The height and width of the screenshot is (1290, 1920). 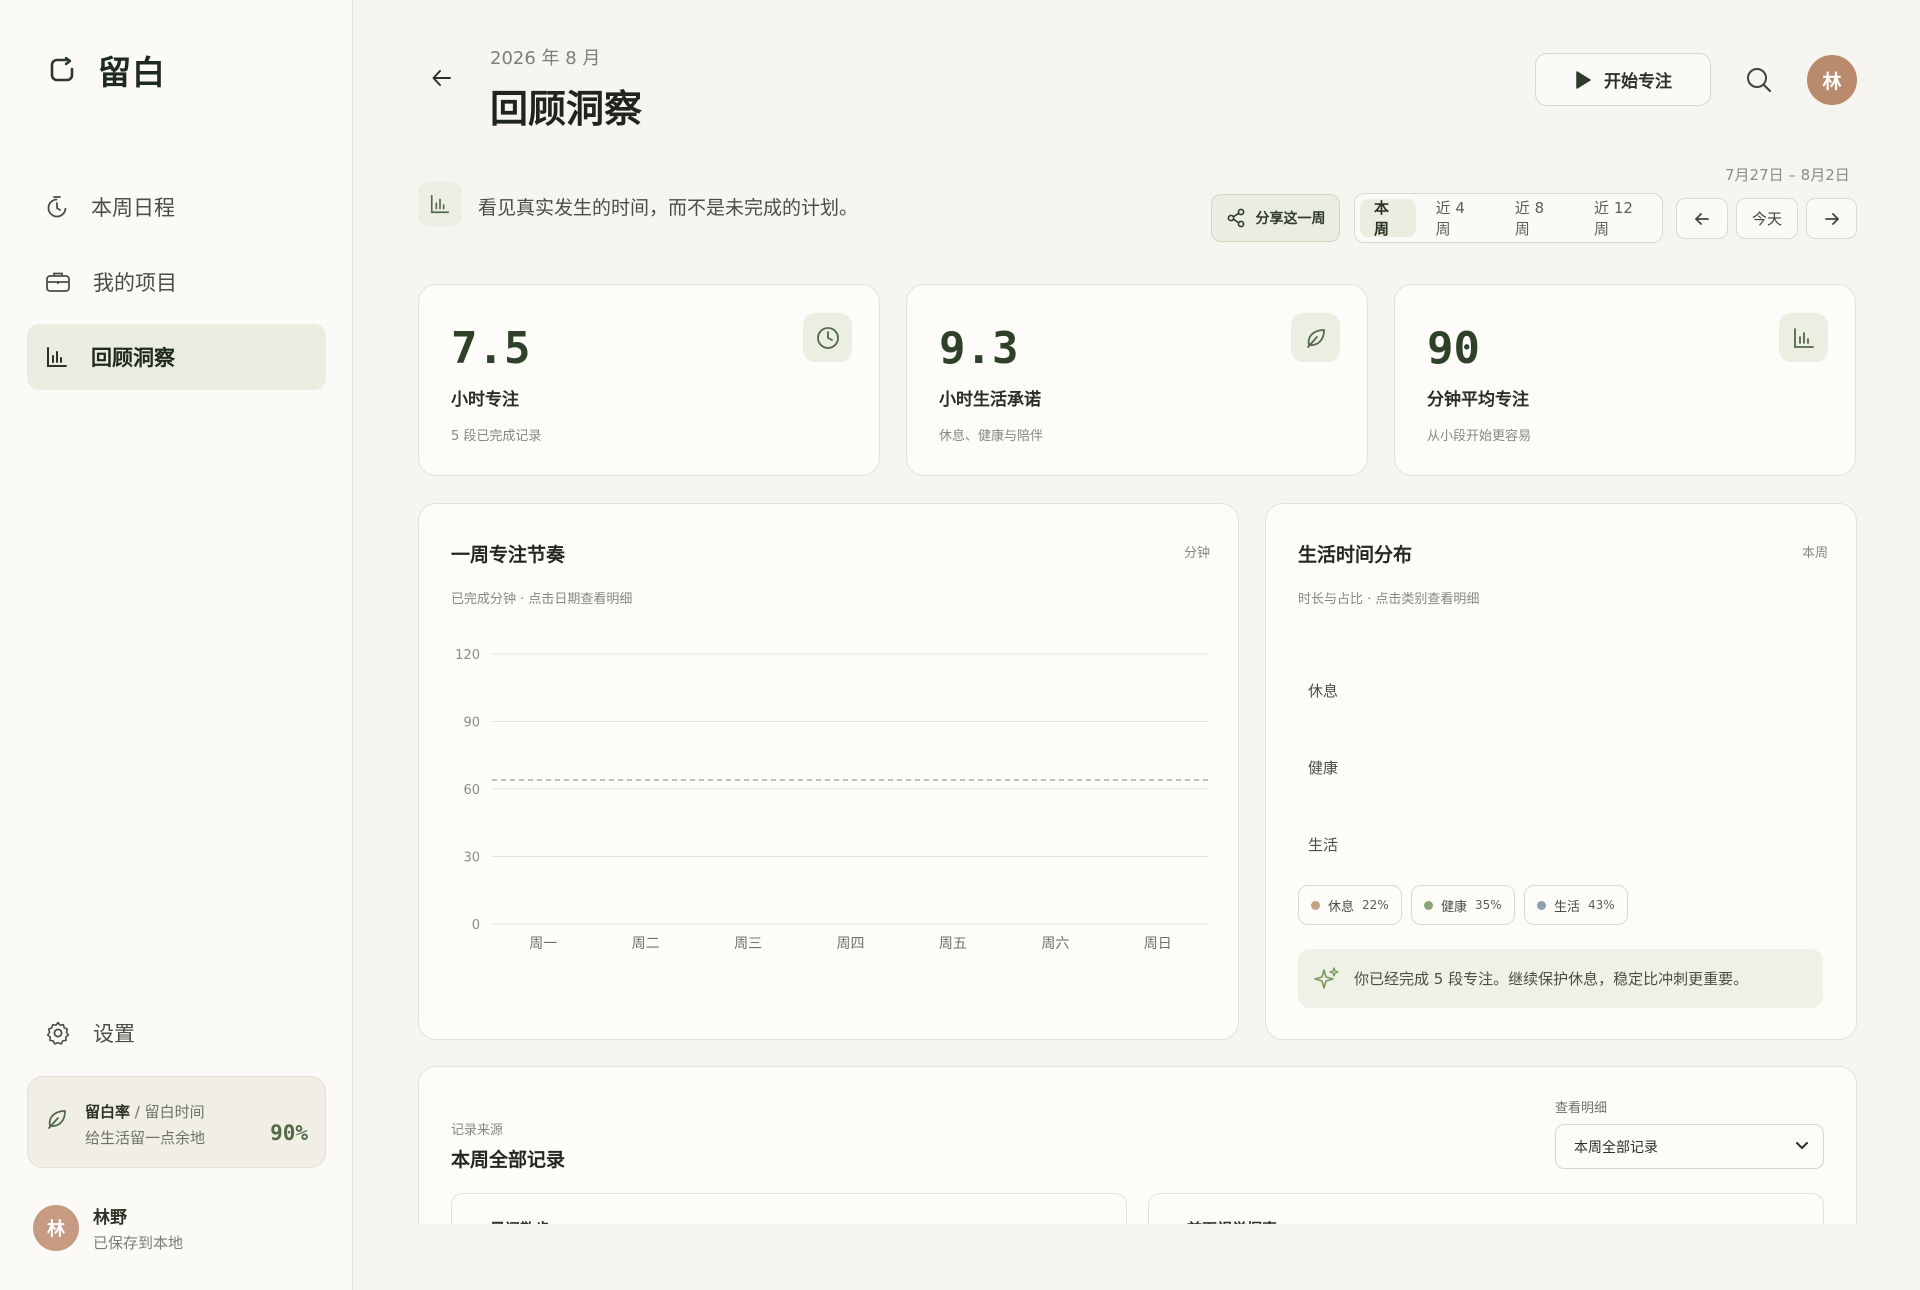 What do you see at coordinates (1581, 1108) in the screenshot?
I see `filter-label: 查看明细` at bounding box center [1581, 1108].